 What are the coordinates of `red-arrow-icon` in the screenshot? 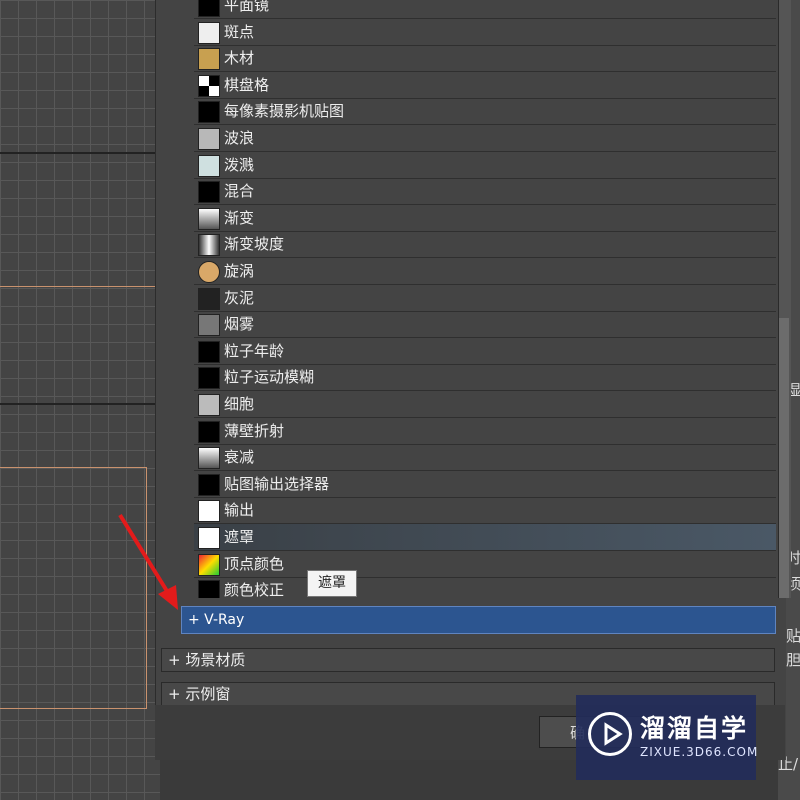 It's located at (148, 561).